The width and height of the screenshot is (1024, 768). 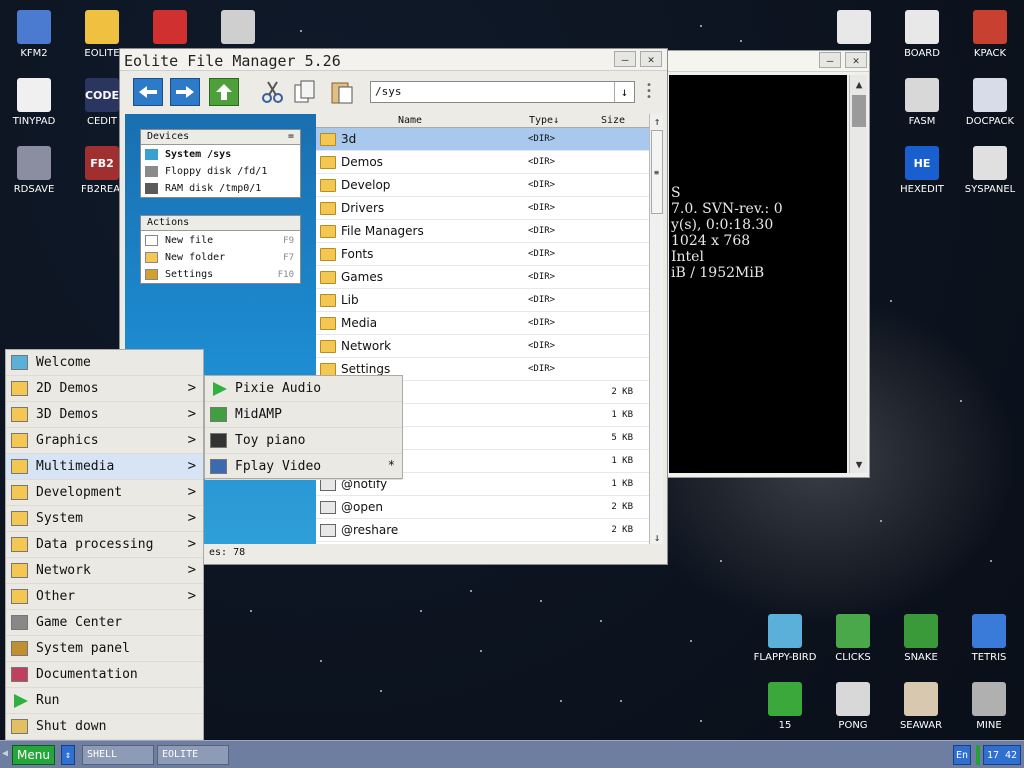 I want to click on action-item: New file F9, so click(x=220, y=239).